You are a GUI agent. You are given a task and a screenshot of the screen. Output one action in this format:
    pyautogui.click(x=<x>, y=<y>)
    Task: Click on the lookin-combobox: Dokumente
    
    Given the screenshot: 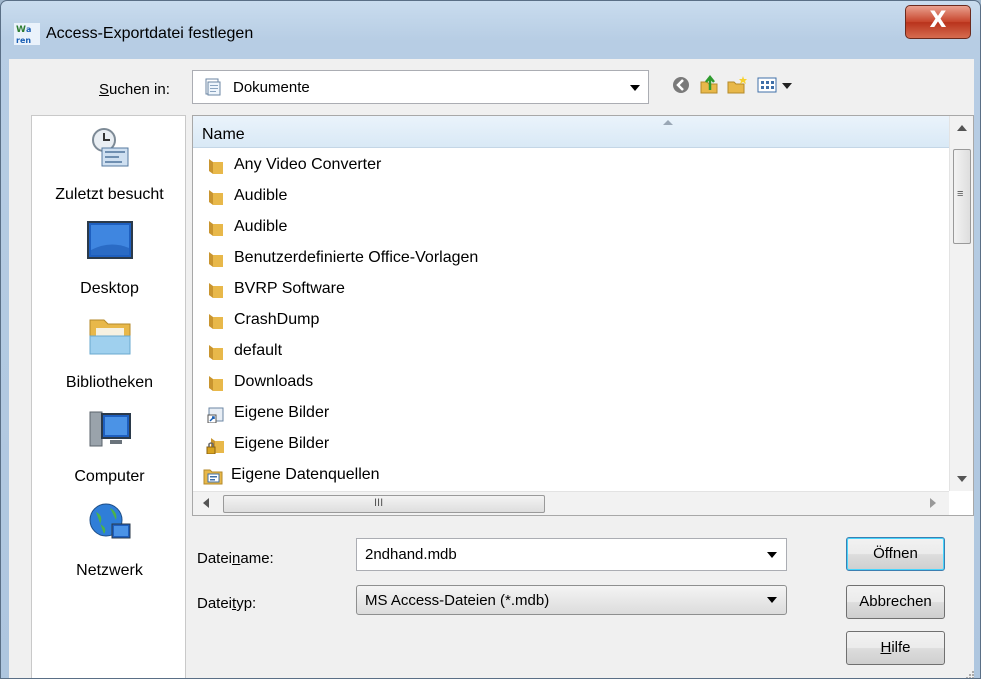 What is the action you would take?
    pyautogui.click(x=420, y=87)
    